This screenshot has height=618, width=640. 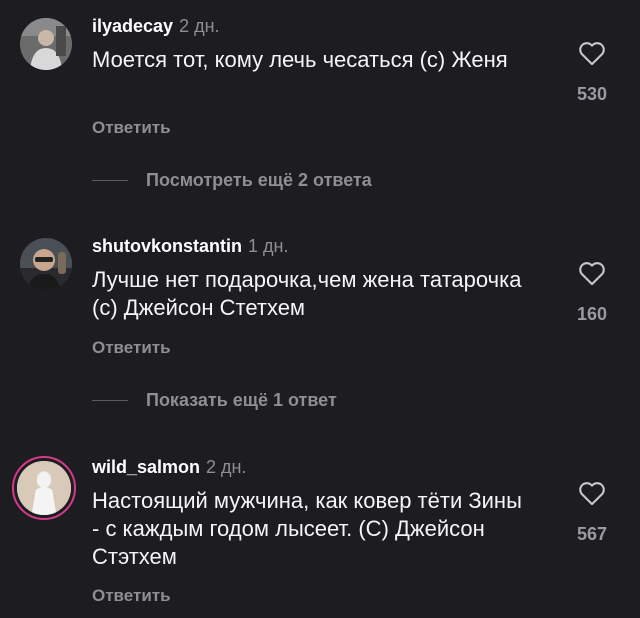 I want to click on comment-meta: wild_salmon 2 дн., so click(x=169, y=467).